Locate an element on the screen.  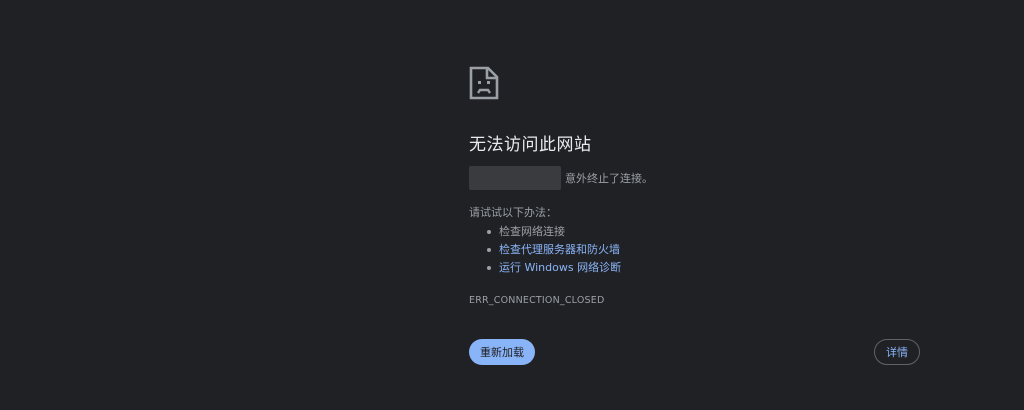
suggestions-list: 检查网络连接 检查代理服务器和防火墙 运行 Windows 网络诊断 is located at coordinates (699, 250).